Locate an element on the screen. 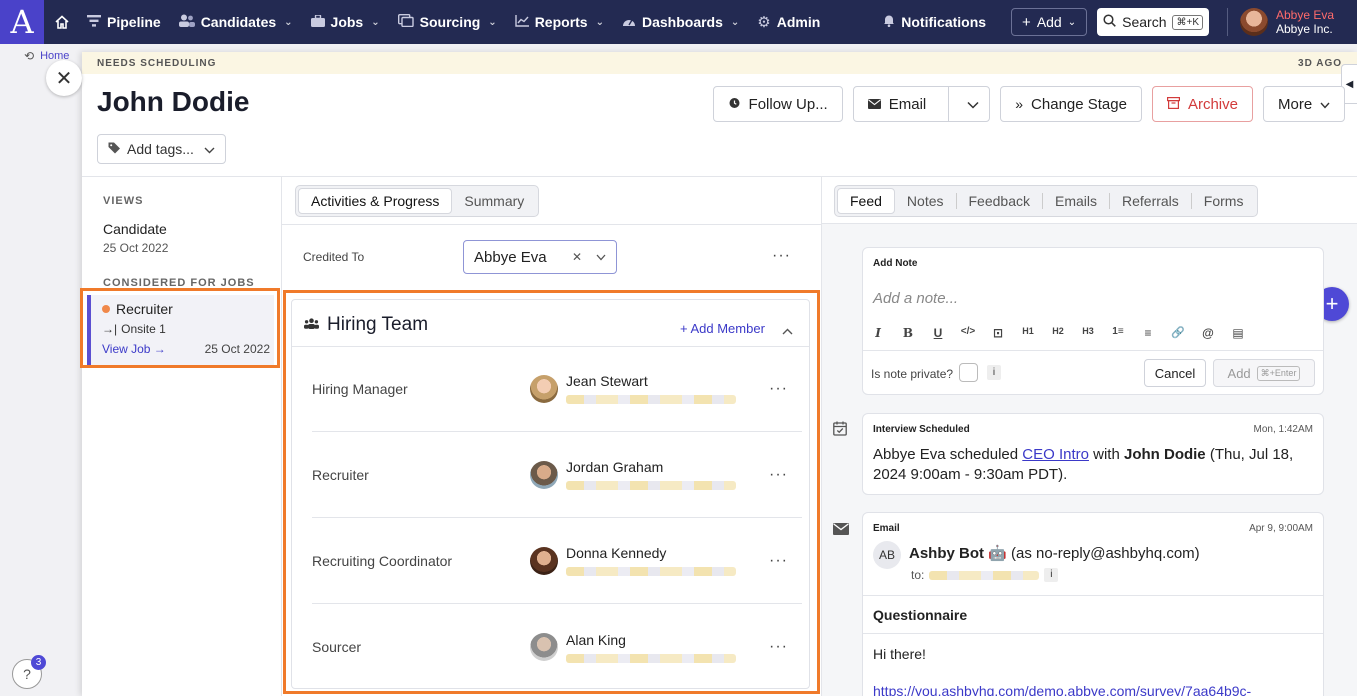 Image resolution: width=1357 pixels, height=696 pixels. tab-feed: Feed is located at coordinates (866, 201).